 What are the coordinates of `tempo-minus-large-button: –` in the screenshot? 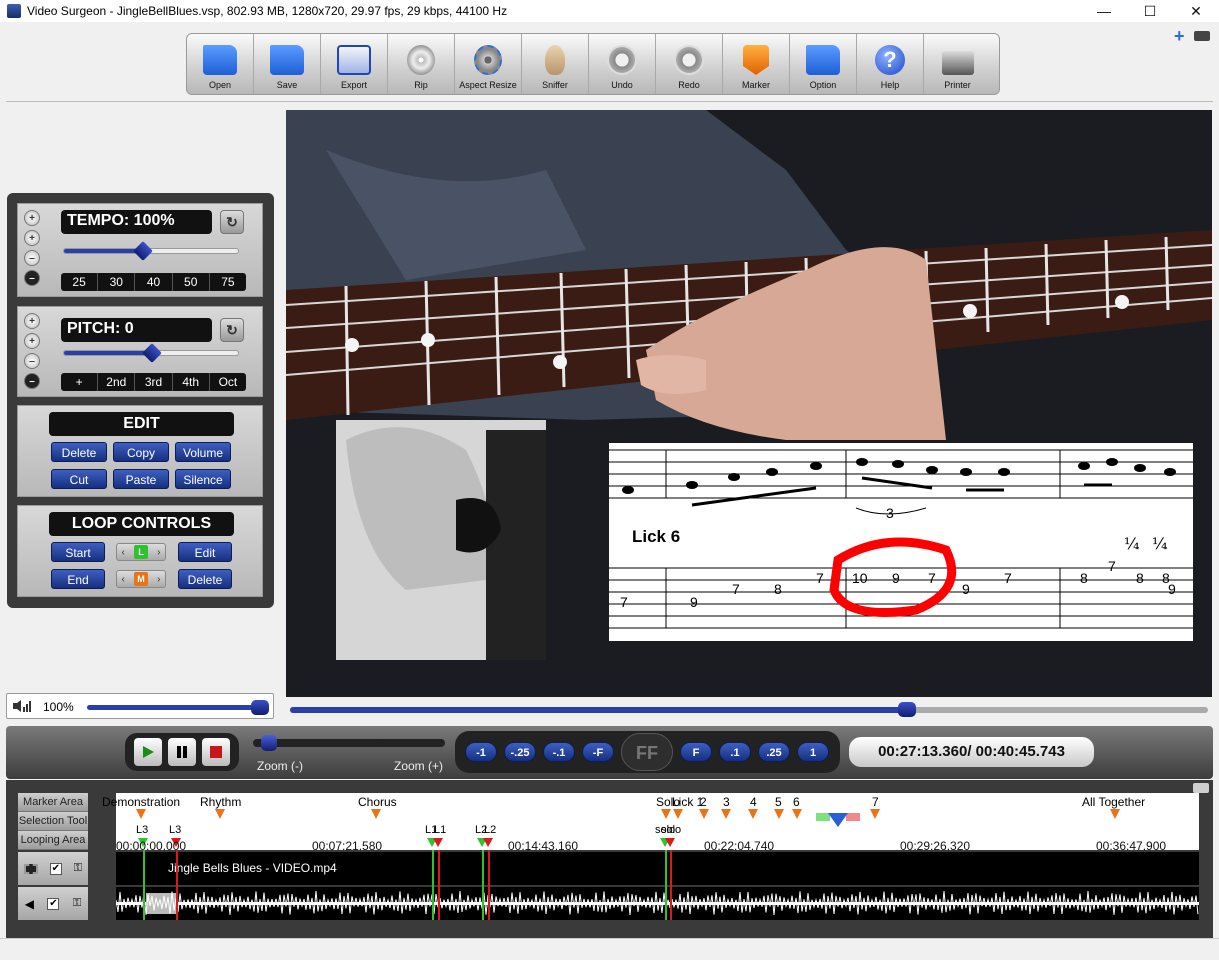 It's located at (32, 278).